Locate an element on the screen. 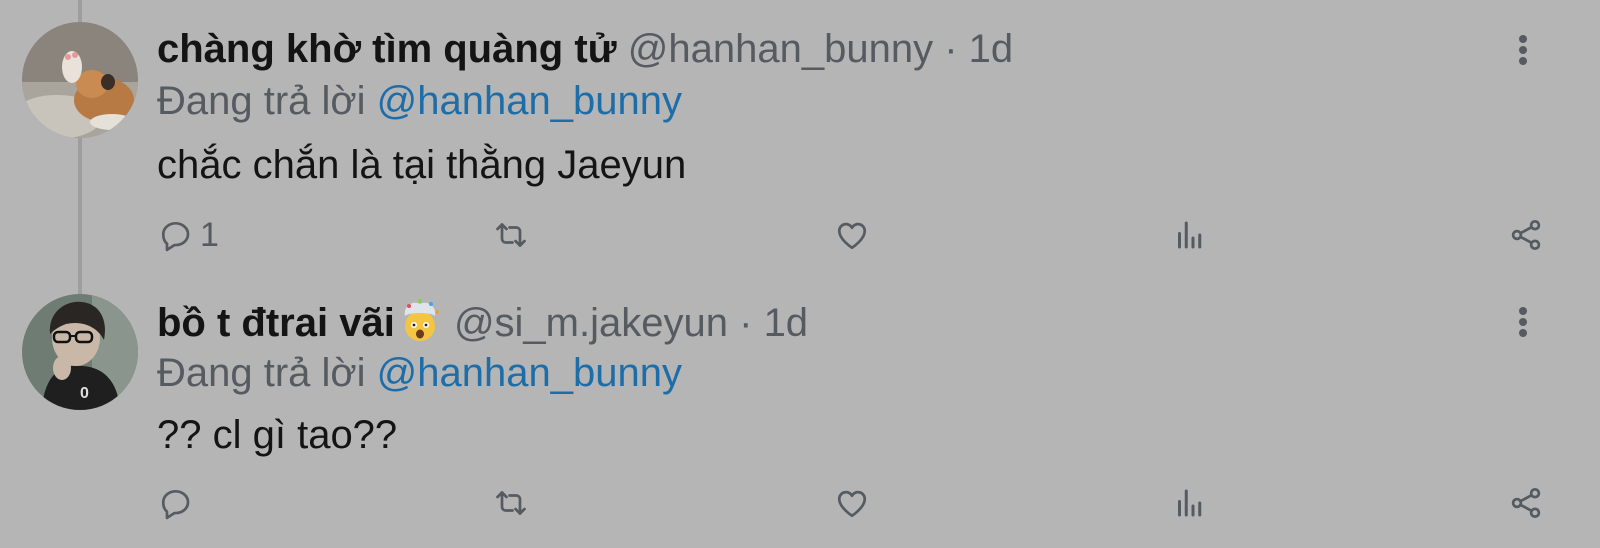 The height and width of the screenshot is (548, 1600). user-handle: @hanhan_bunny is located at coordinates (780, 49).